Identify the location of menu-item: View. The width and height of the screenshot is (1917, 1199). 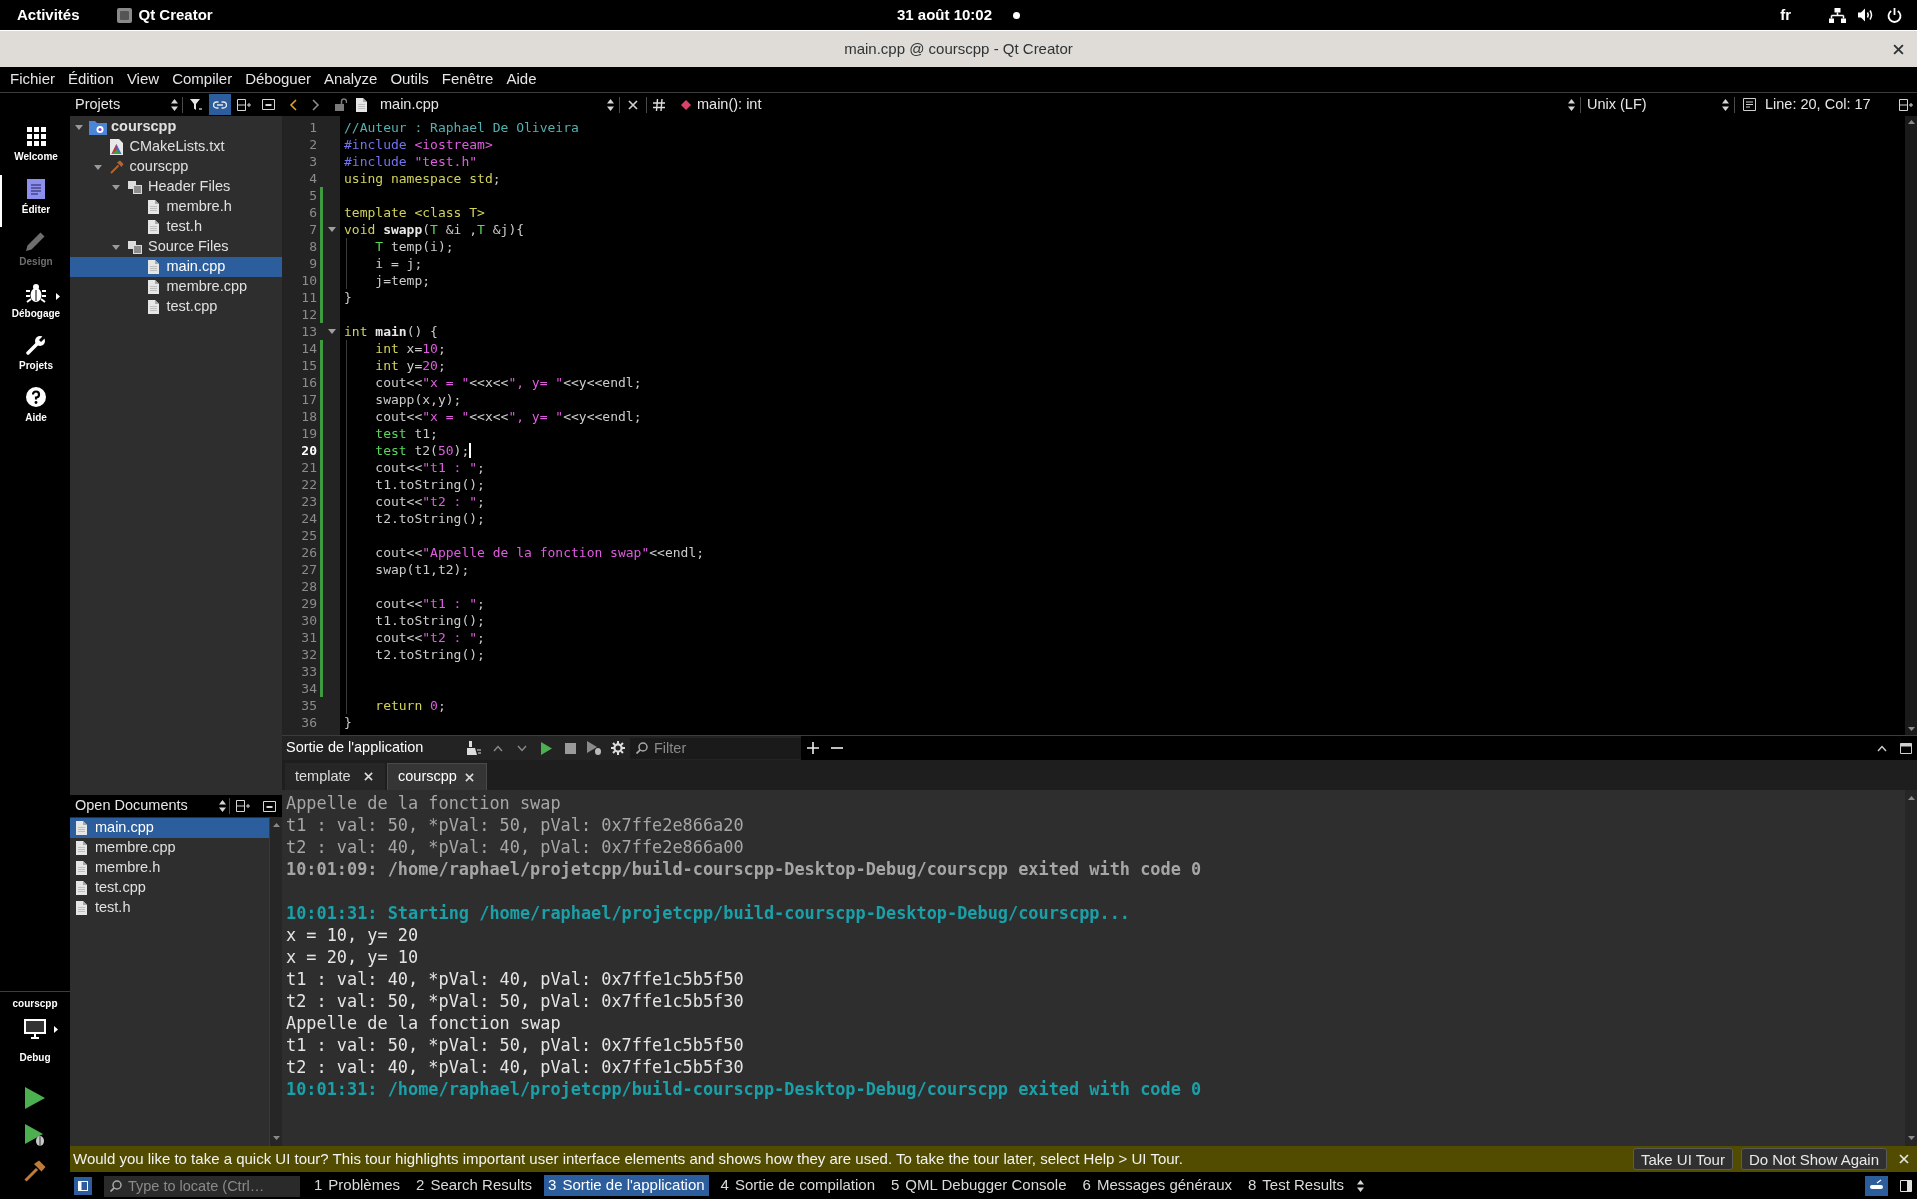
(143, 79).